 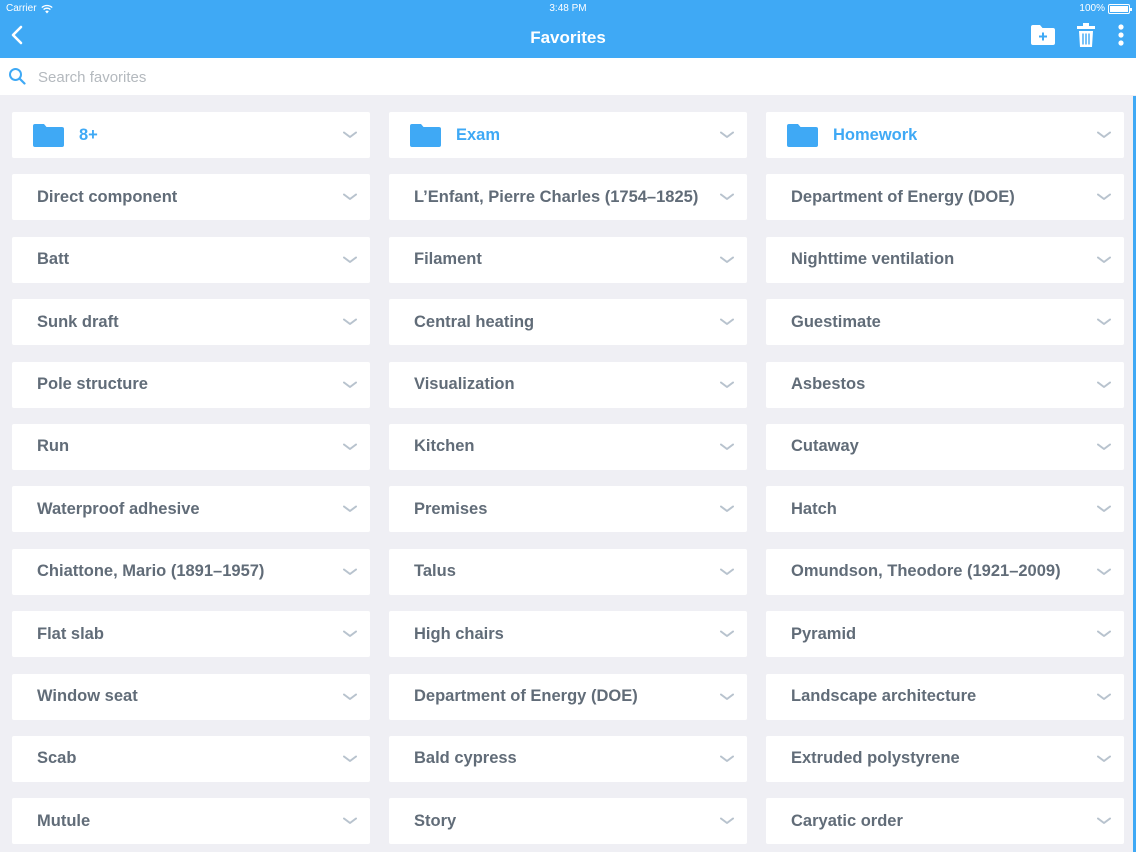 What do you see at coordinates (1043, 35) in the screenshot?
I see `new-folder-icon` at bounding box center [1043, 35].